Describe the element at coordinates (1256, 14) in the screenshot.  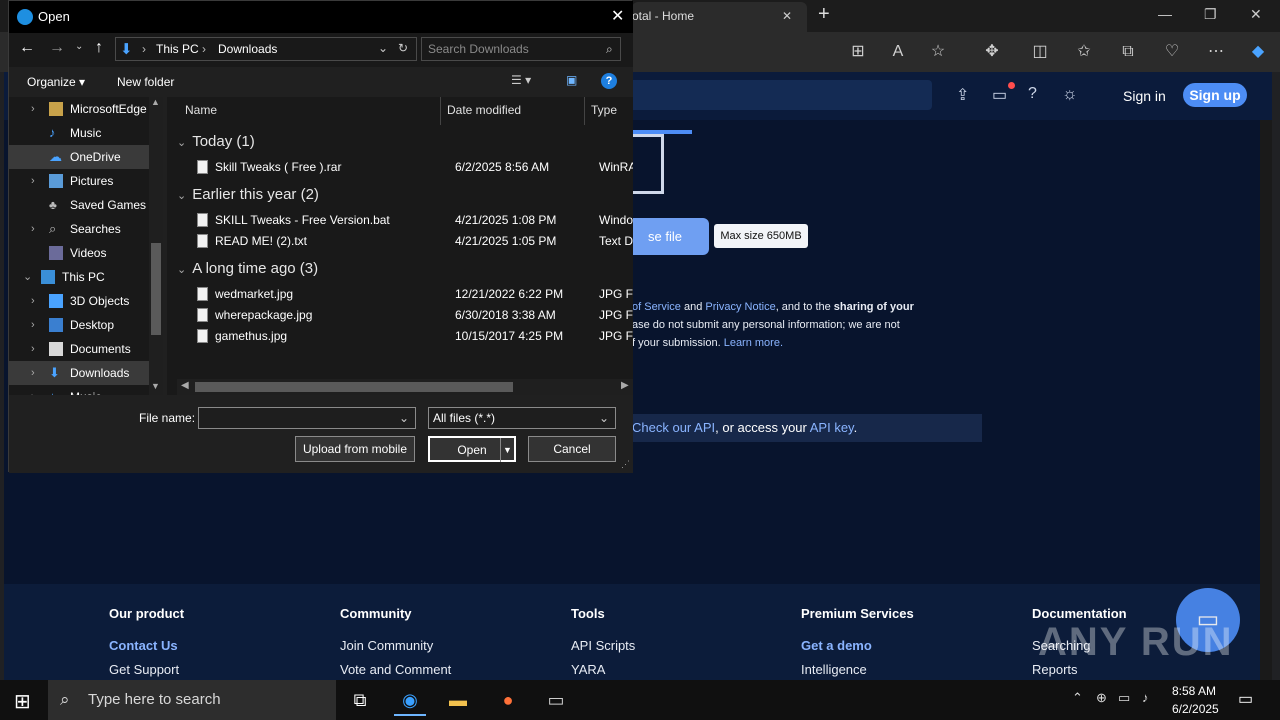
I see `close-window-icon: ✕` at that location.